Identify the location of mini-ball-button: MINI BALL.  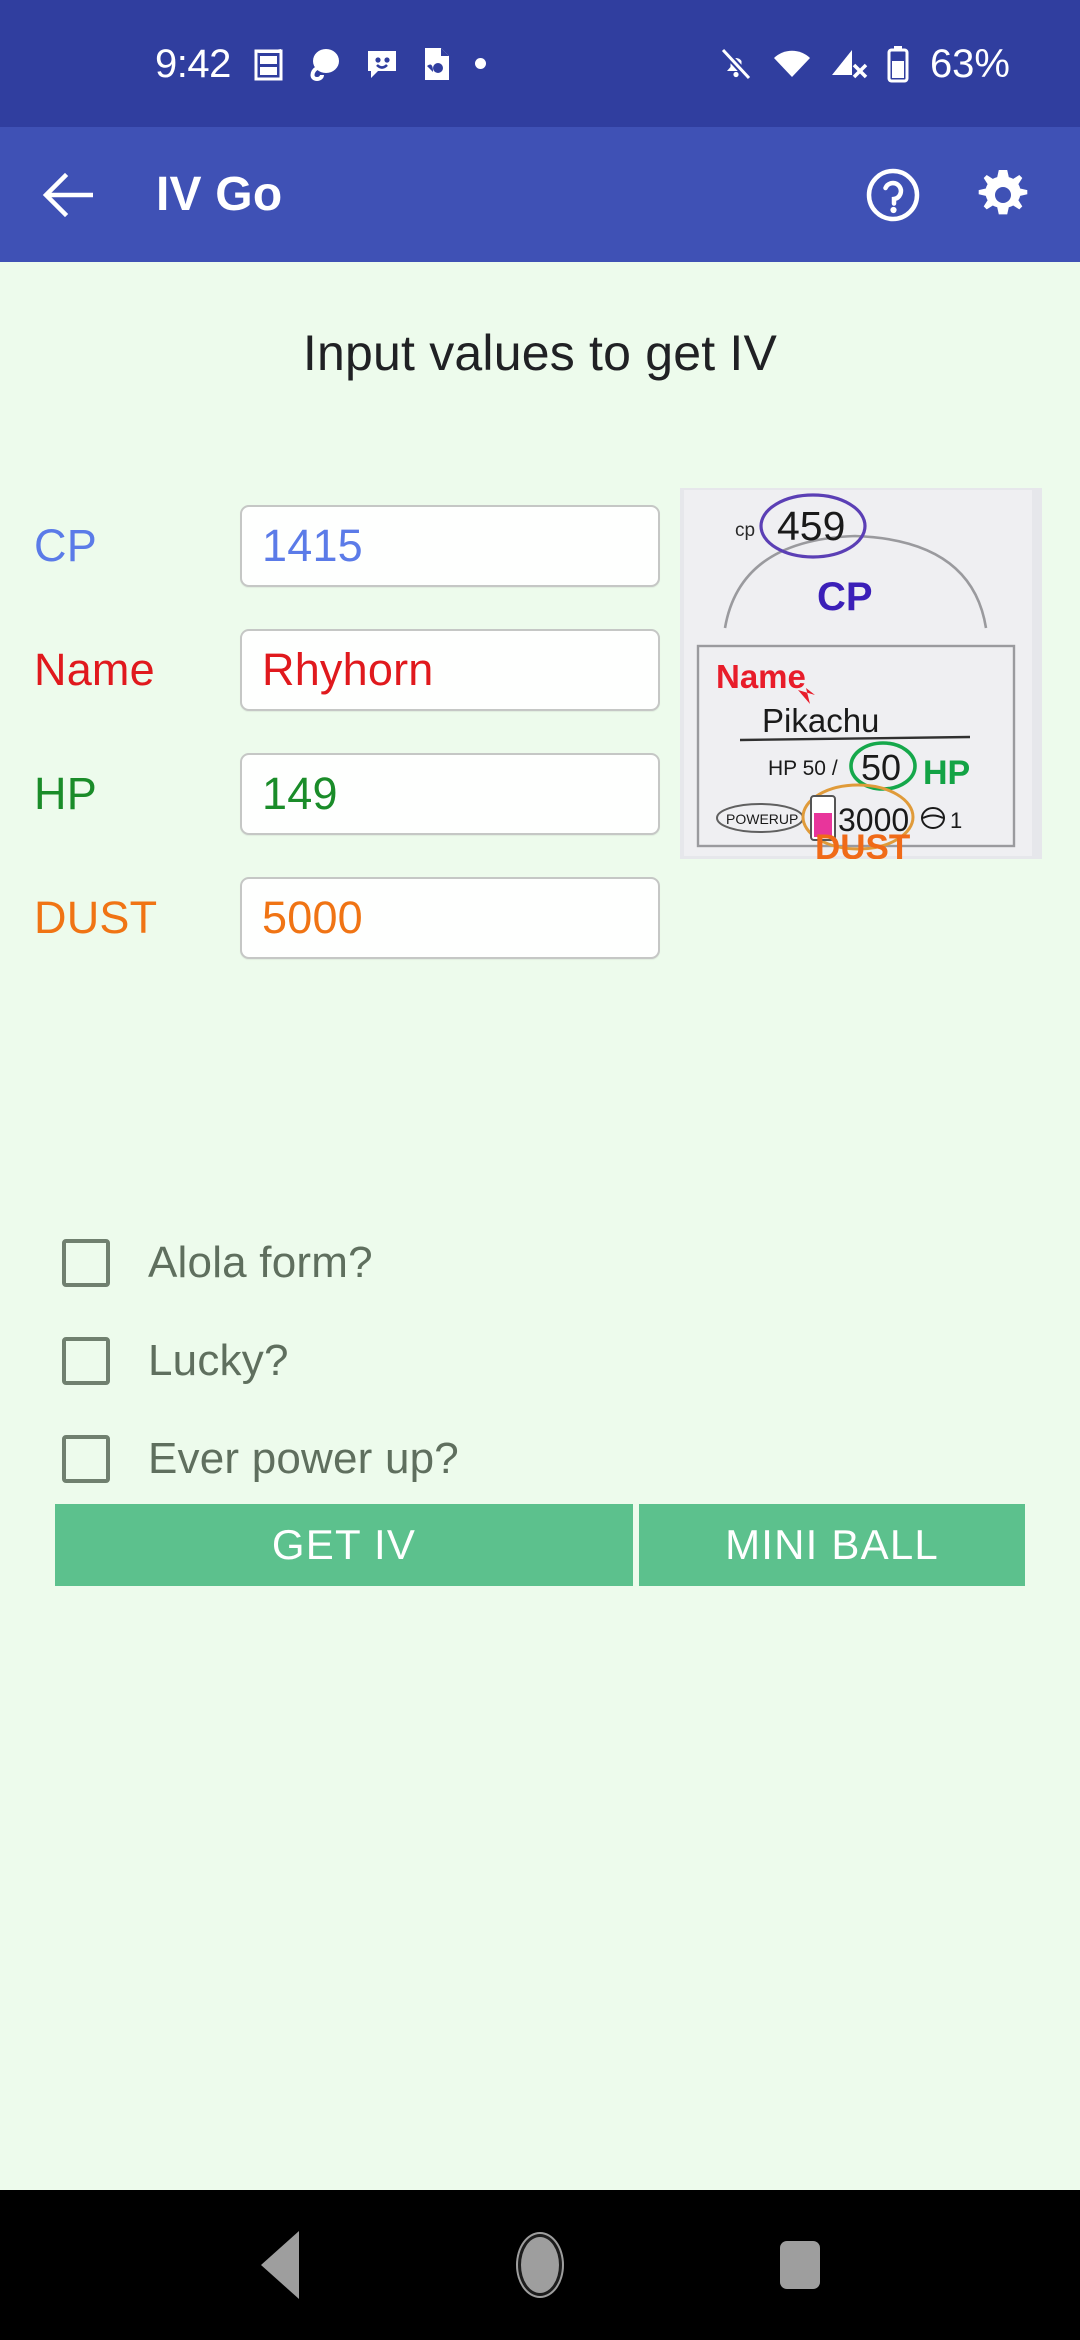
(832, 1545).